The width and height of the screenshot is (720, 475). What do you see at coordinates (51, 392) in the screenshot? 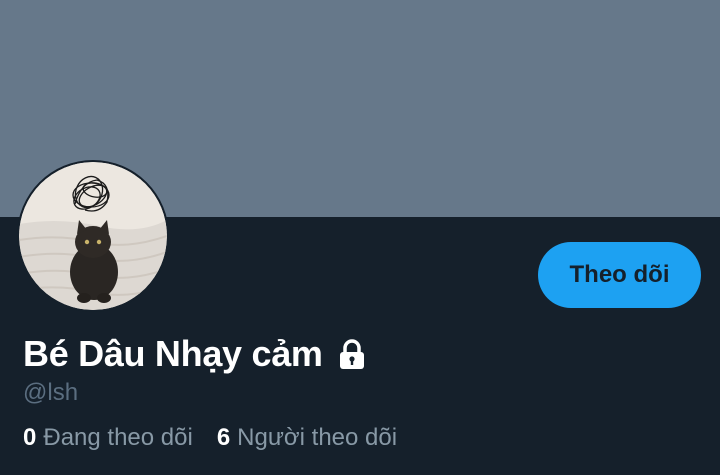
I see `user-handle: @lsh` at bounding box center [51, 392].